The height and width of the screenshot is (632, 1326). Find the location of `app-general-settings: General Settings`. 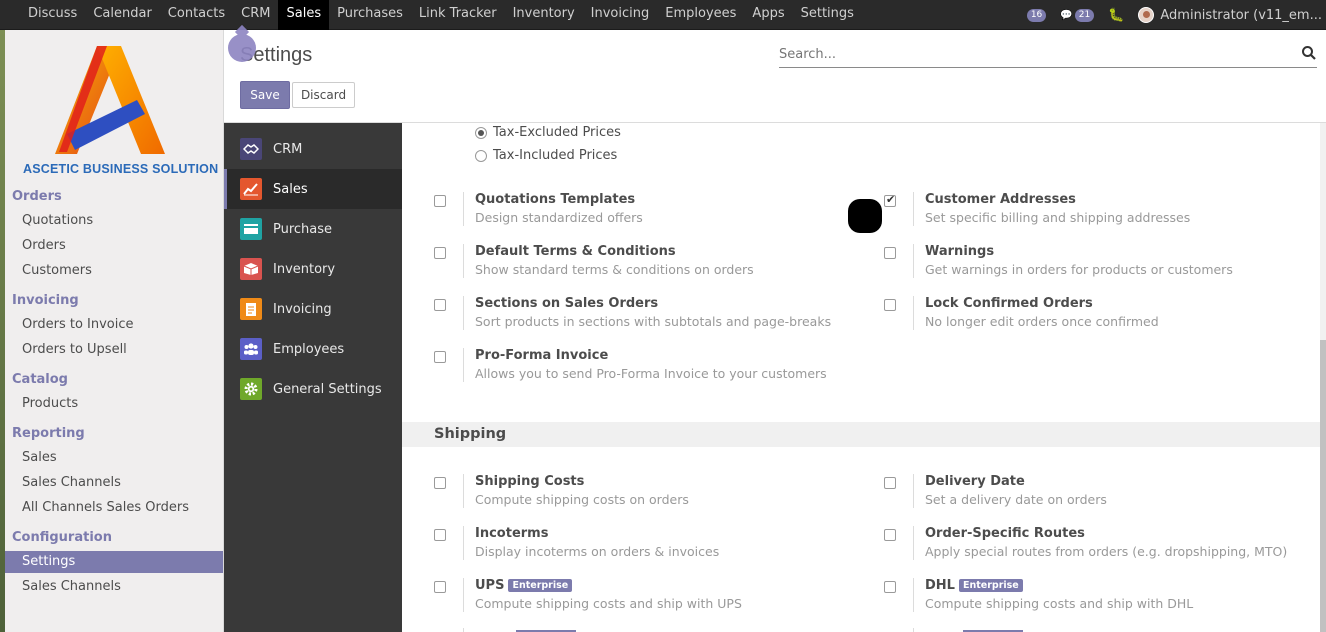

app-general-settings: General Settings is located at coordinates (313, 389).